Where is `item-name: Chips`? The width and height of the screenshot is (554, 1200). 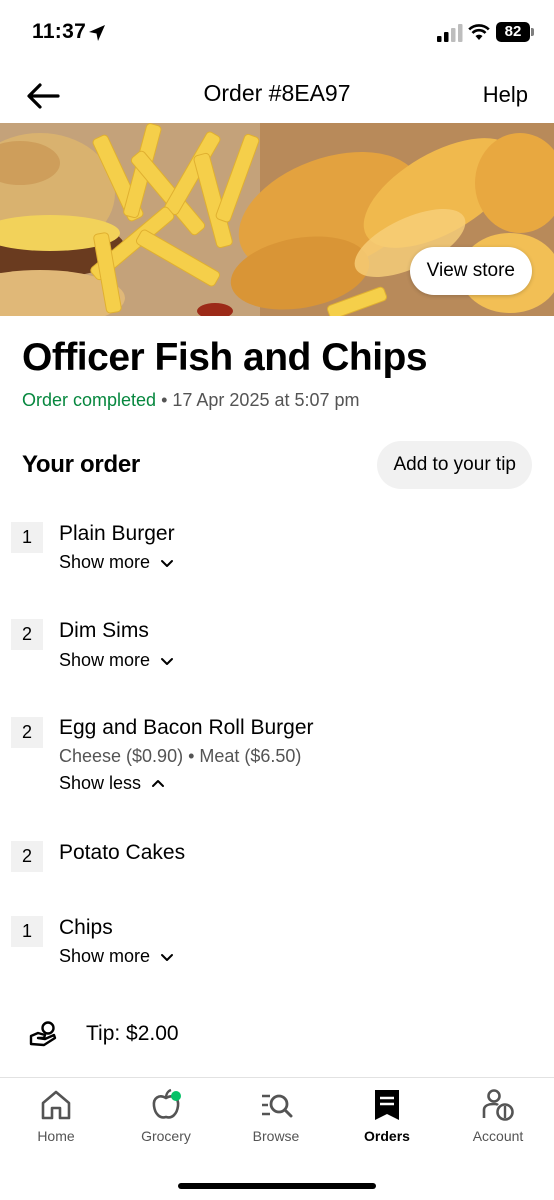
item-name: Chips is located at coordinates (86, 927).